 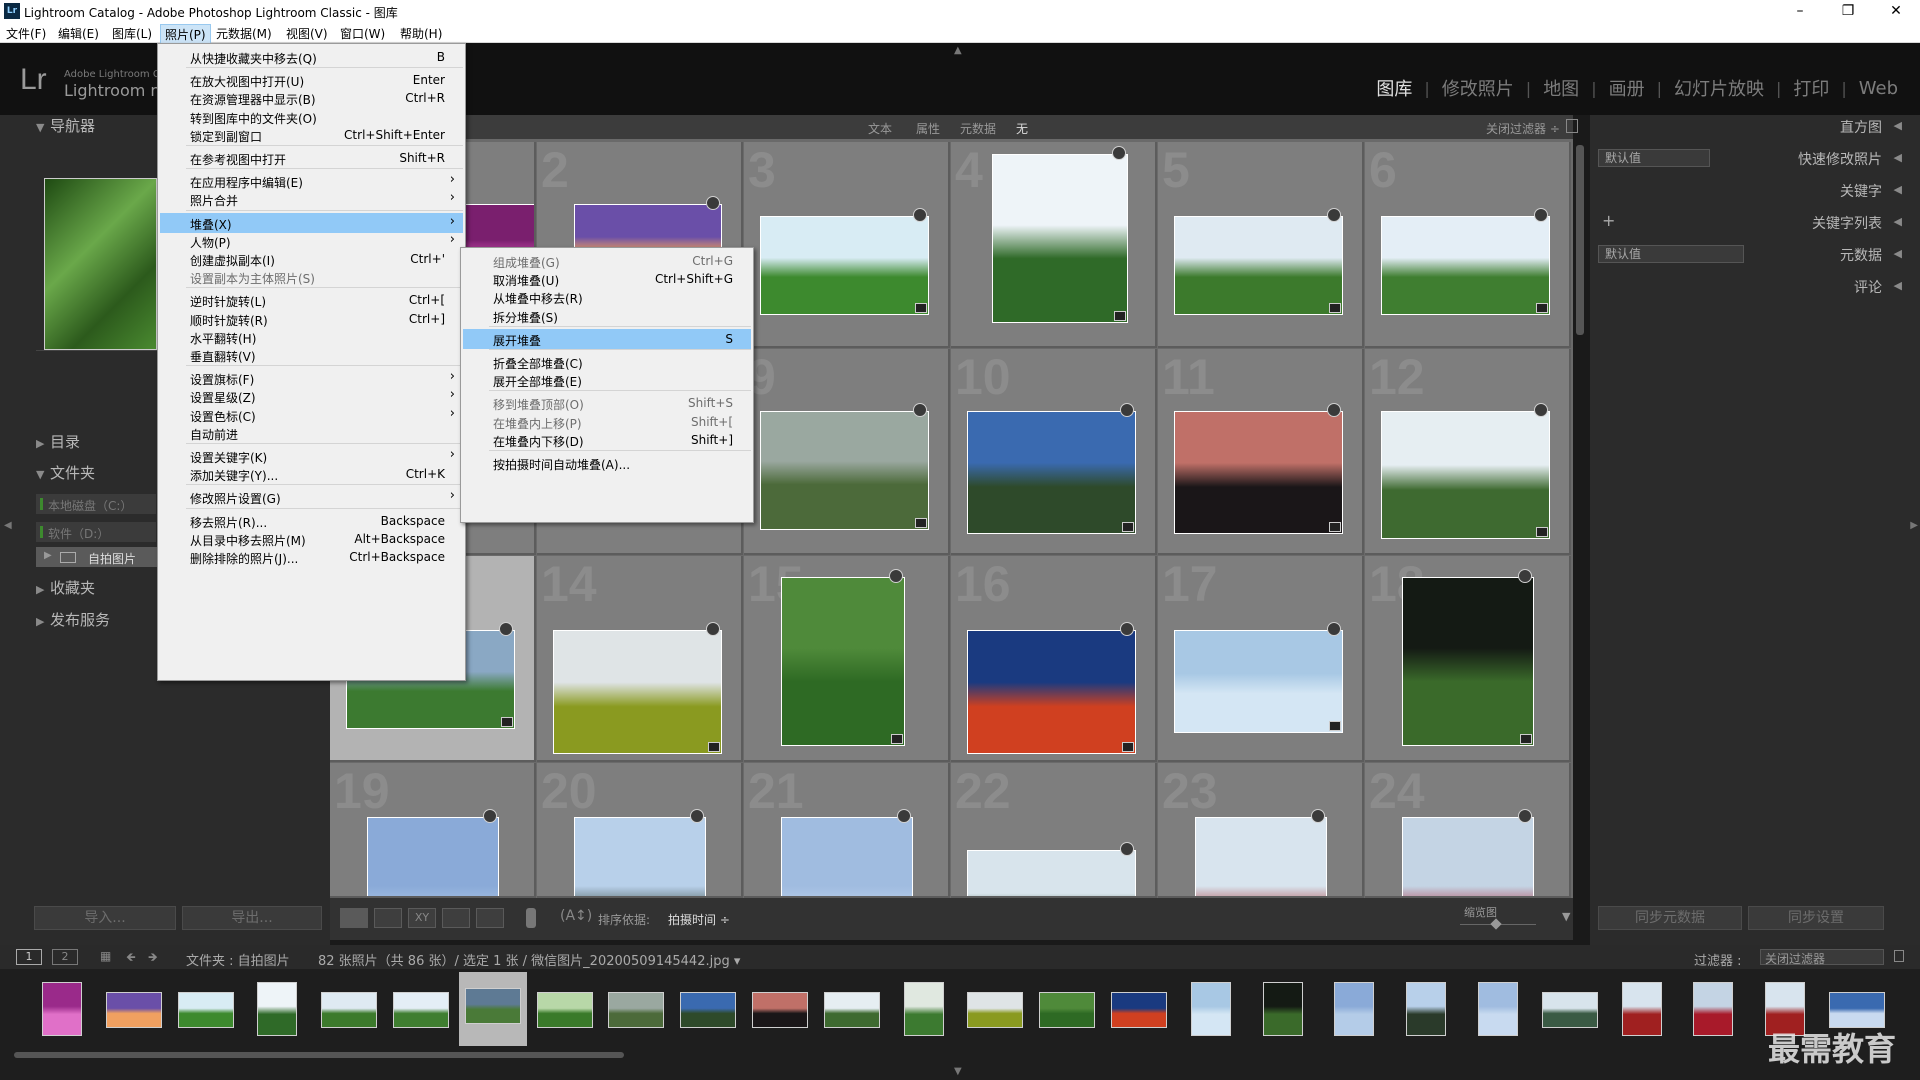 What do you see at coordinates (607, 297) in the screenshot?
I see `menu-item: 从堆叠中移去(R)` at bounding box center [607, 297].